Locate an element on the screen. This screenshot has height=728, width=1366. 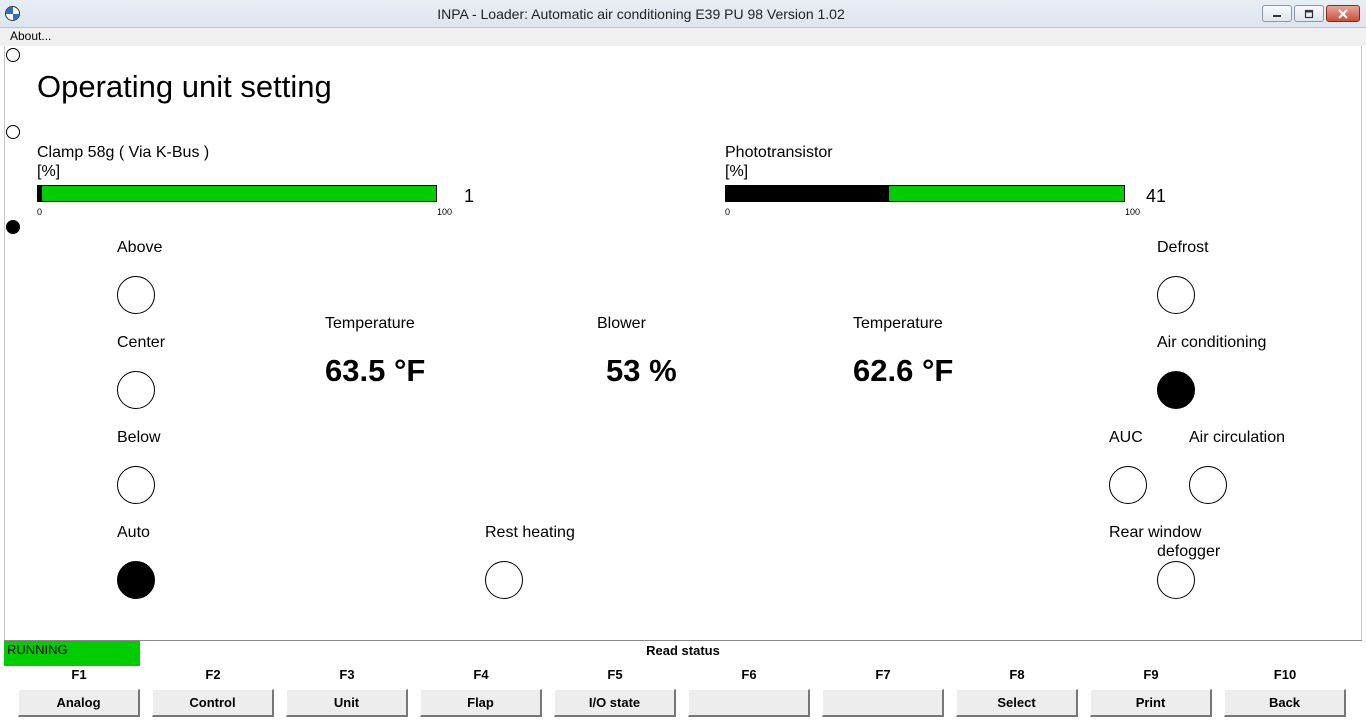
close-icon is located at coordinates (1343, 13).